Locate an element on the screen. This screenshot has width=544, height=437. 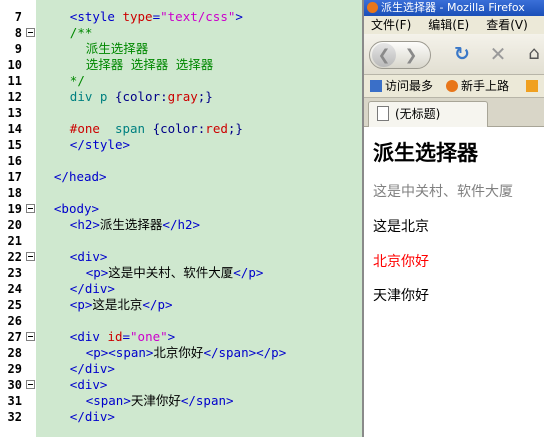
code-text: </div> is located at coordinates (76, 369).